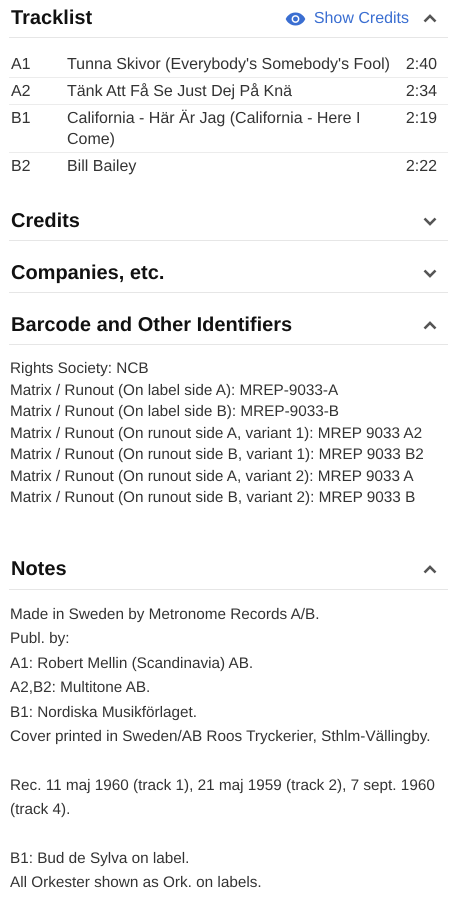  Describe the element at coordinates (223, 798) in the screenshot. I see `note-line: Rec. 11 maj 1960 (track 1), 21 maj 1959 (track 2), 7 sept. 1960 (track 4).` at that location.